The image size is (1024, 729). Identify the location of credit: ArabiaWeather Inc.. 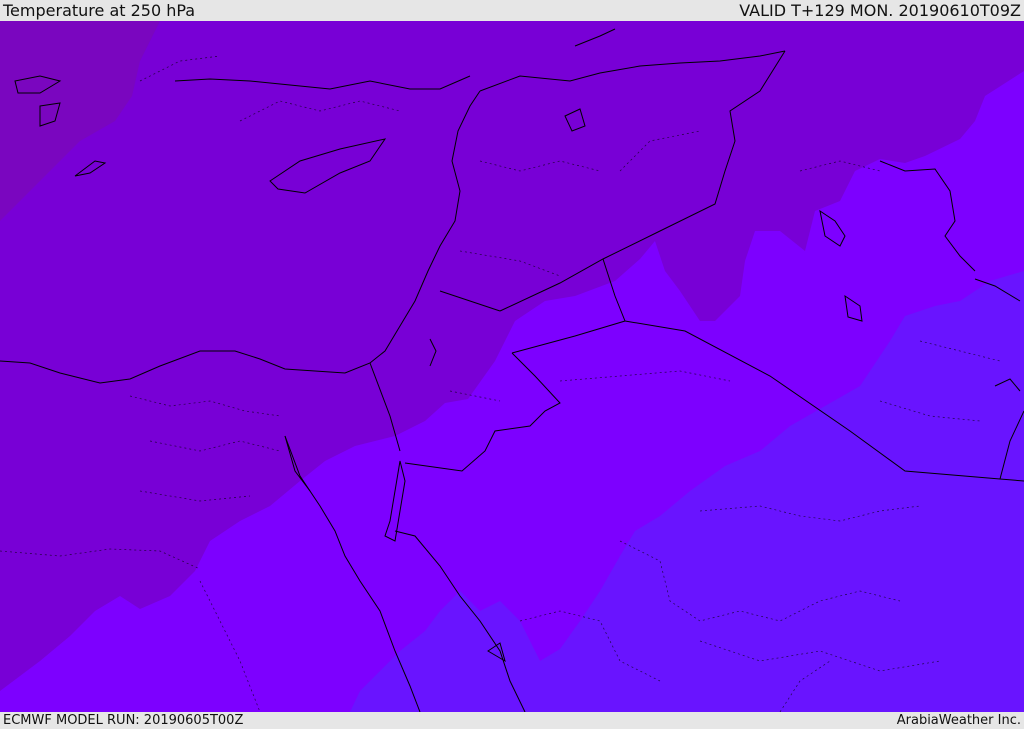
(958, 720).